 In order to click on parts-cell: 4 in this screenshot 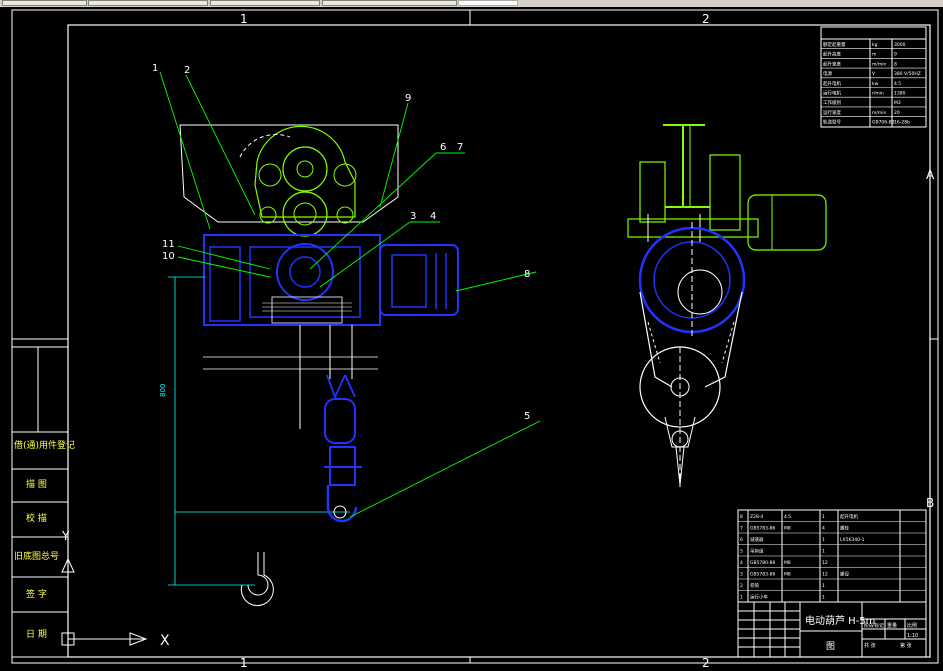, I will do `click(741, 563)`.